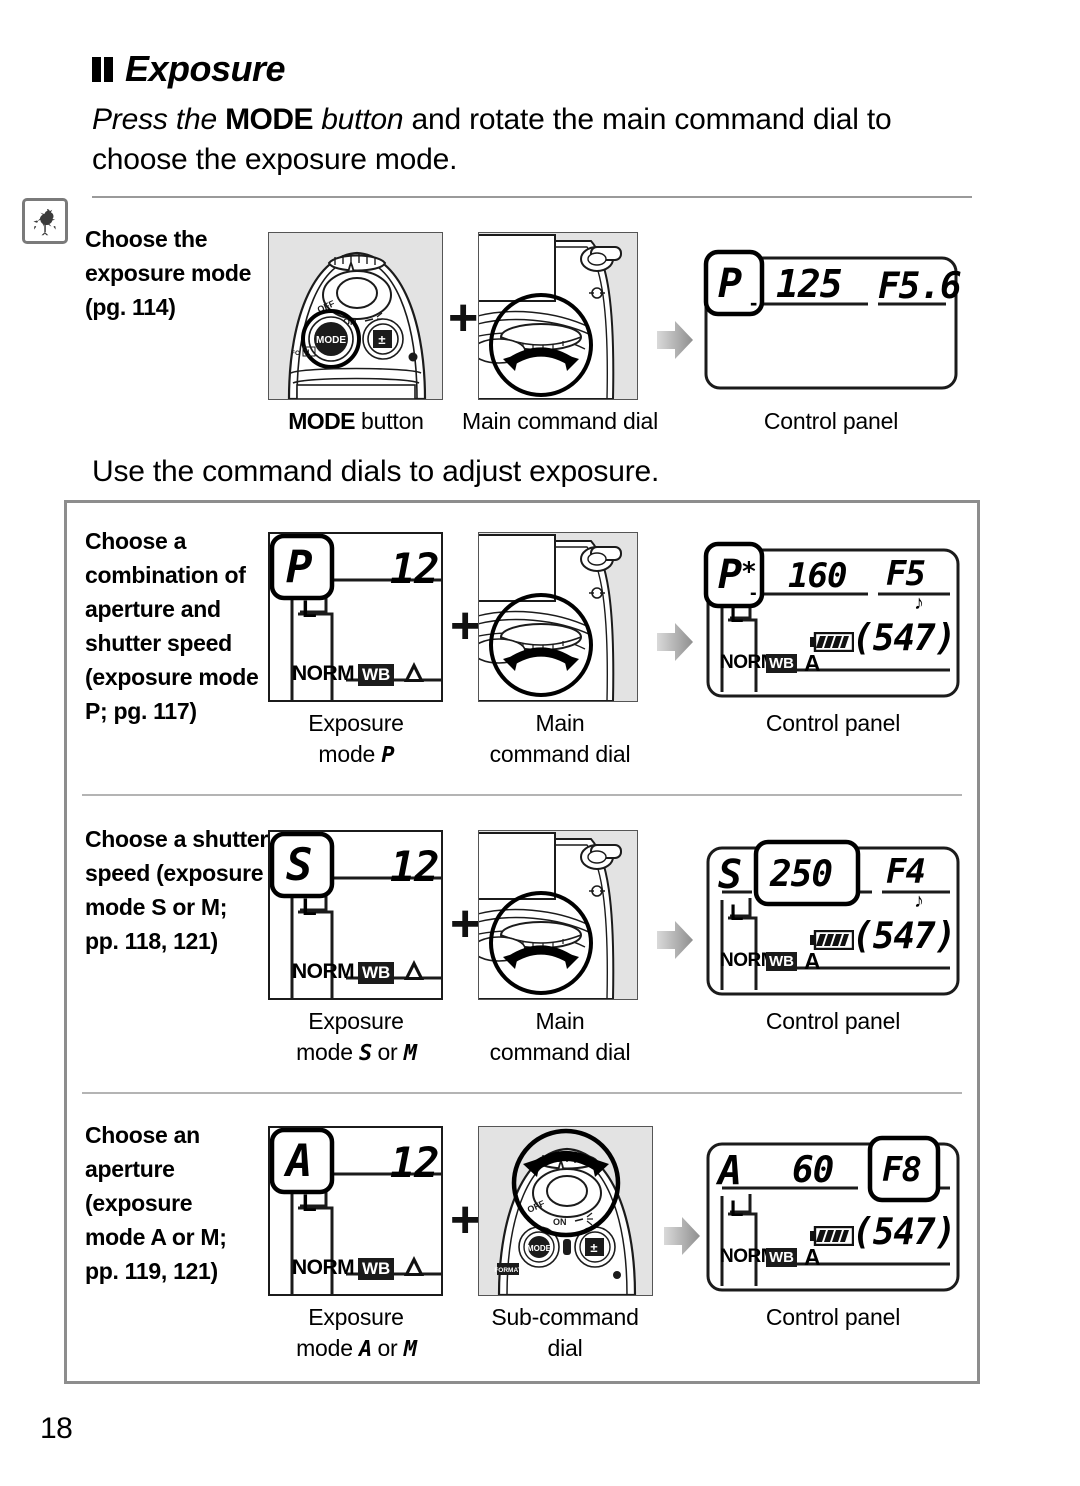  Describe the element at coordinates (558, 316) in the screenshot. I see `illustration-main-command-dial-row1` at that location.